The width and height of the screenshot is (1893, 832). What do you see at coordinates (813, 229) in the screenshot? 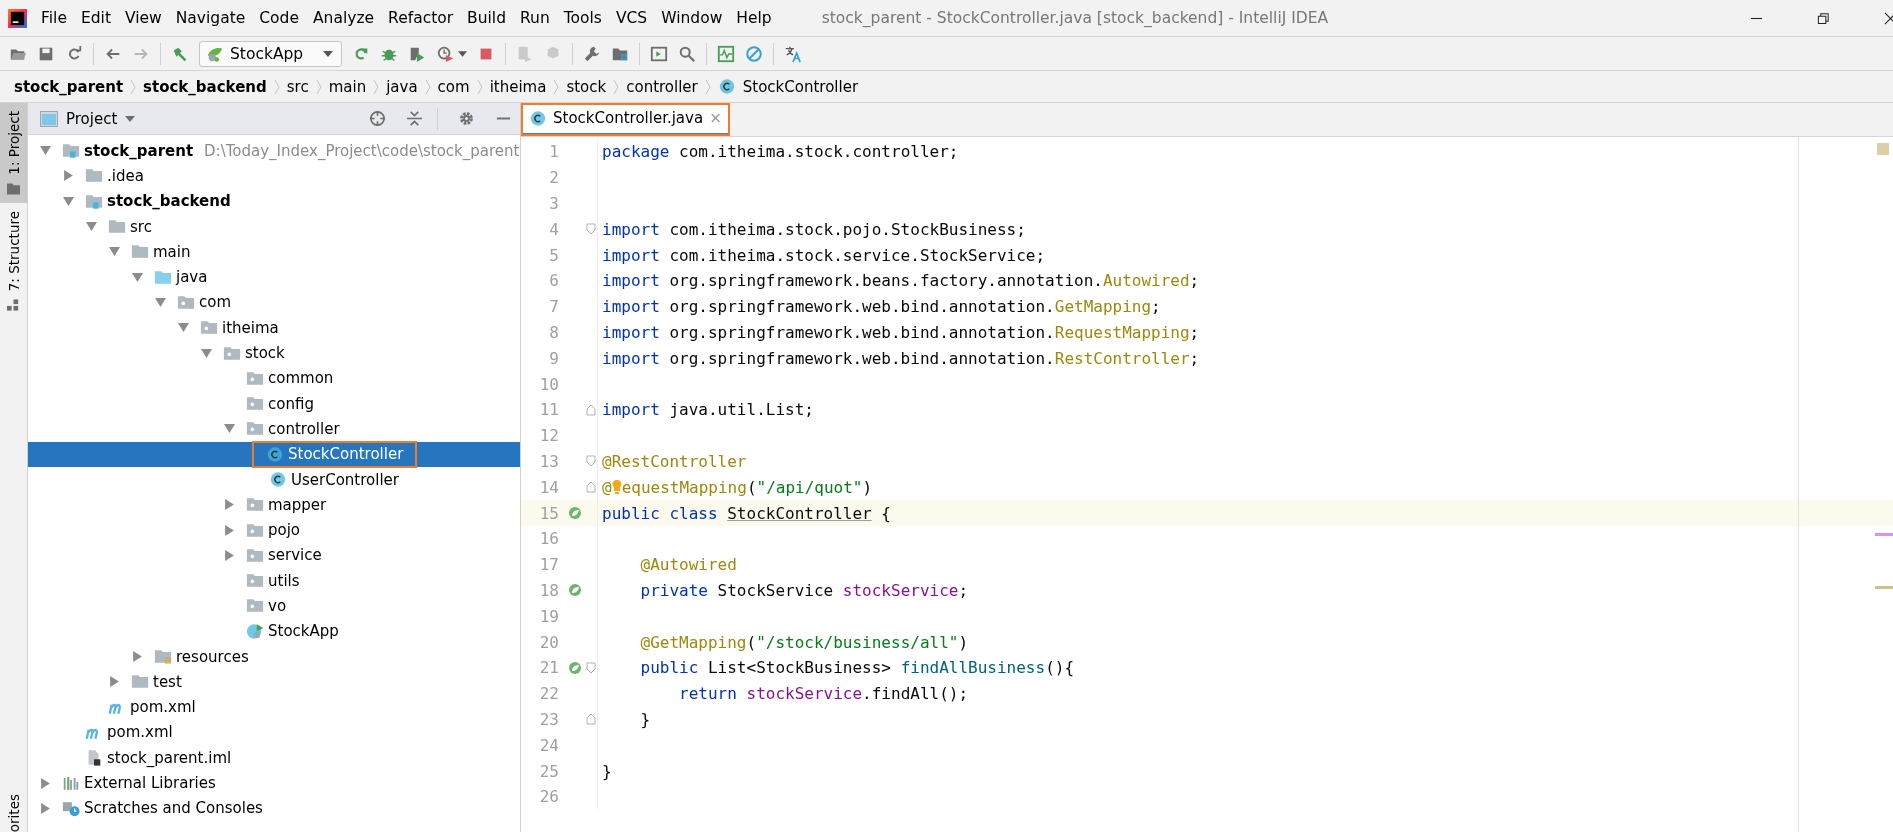
I see `code-line: import com.itheima.stock.pojo.StockBusiness;` at bounding box center [813, 229].